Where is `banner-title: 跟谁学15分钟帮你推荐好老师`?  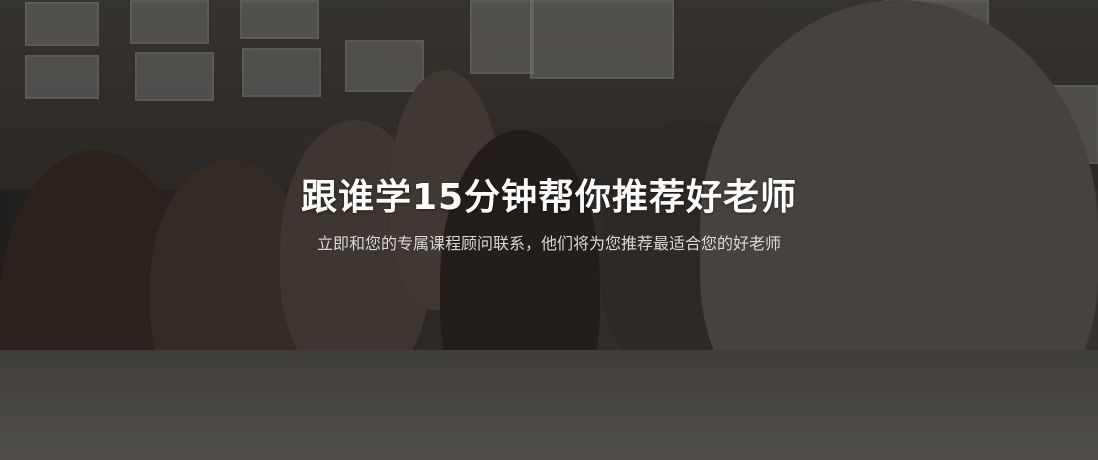 banner-title: 跟谁学15分钟帮你推荐好老师 is located at coordinates (549, 197).